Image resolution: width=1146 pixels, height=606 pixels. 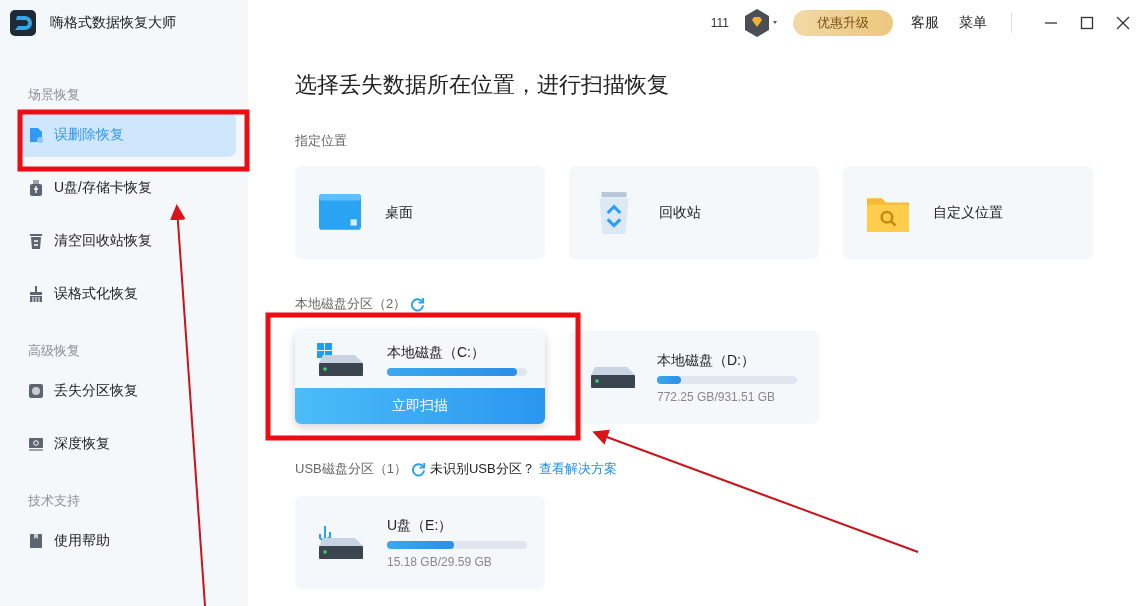 What do you see at coordinates (127, 240) in the screenshot?
I see `sidebar-item: 清空回收站恢复` at bounding box center [127, 240].